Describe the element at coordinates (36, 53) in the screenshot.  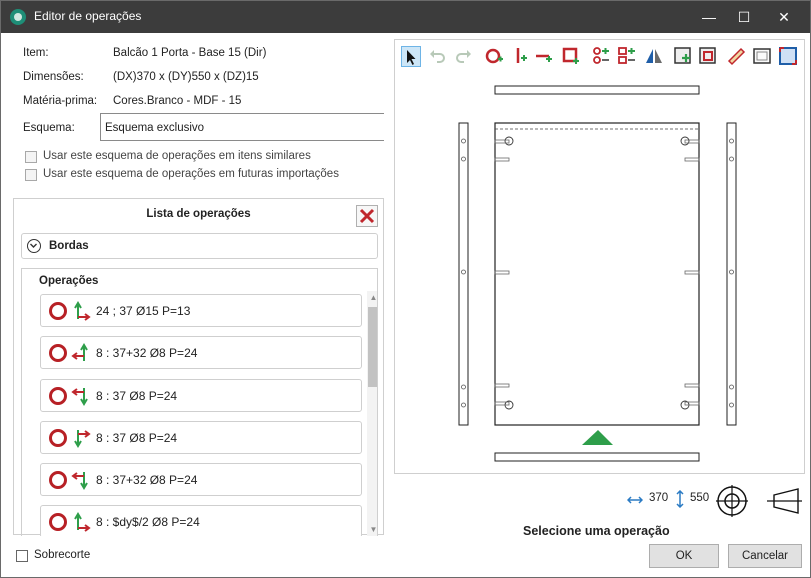
I see `item-label: Item:` at that location.